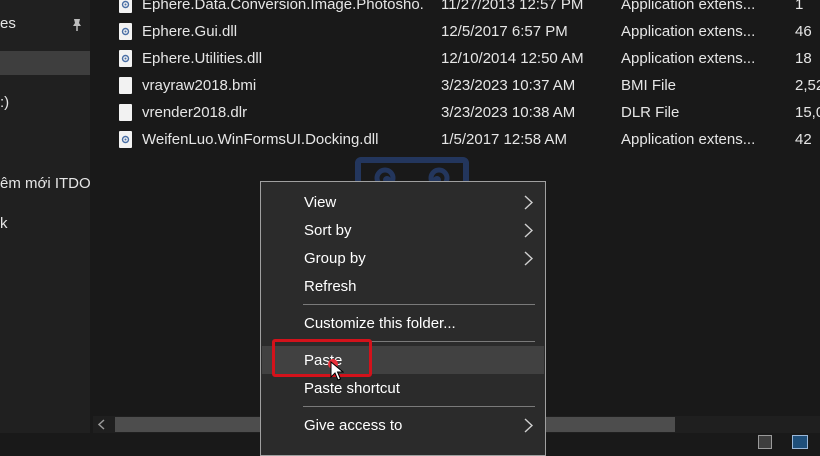 The image size is (820, 456). What do you see at coordinates (403, 258) in the screenshot?
I see `menu-item-group-by: Group by` at bounding box center [403, 258].